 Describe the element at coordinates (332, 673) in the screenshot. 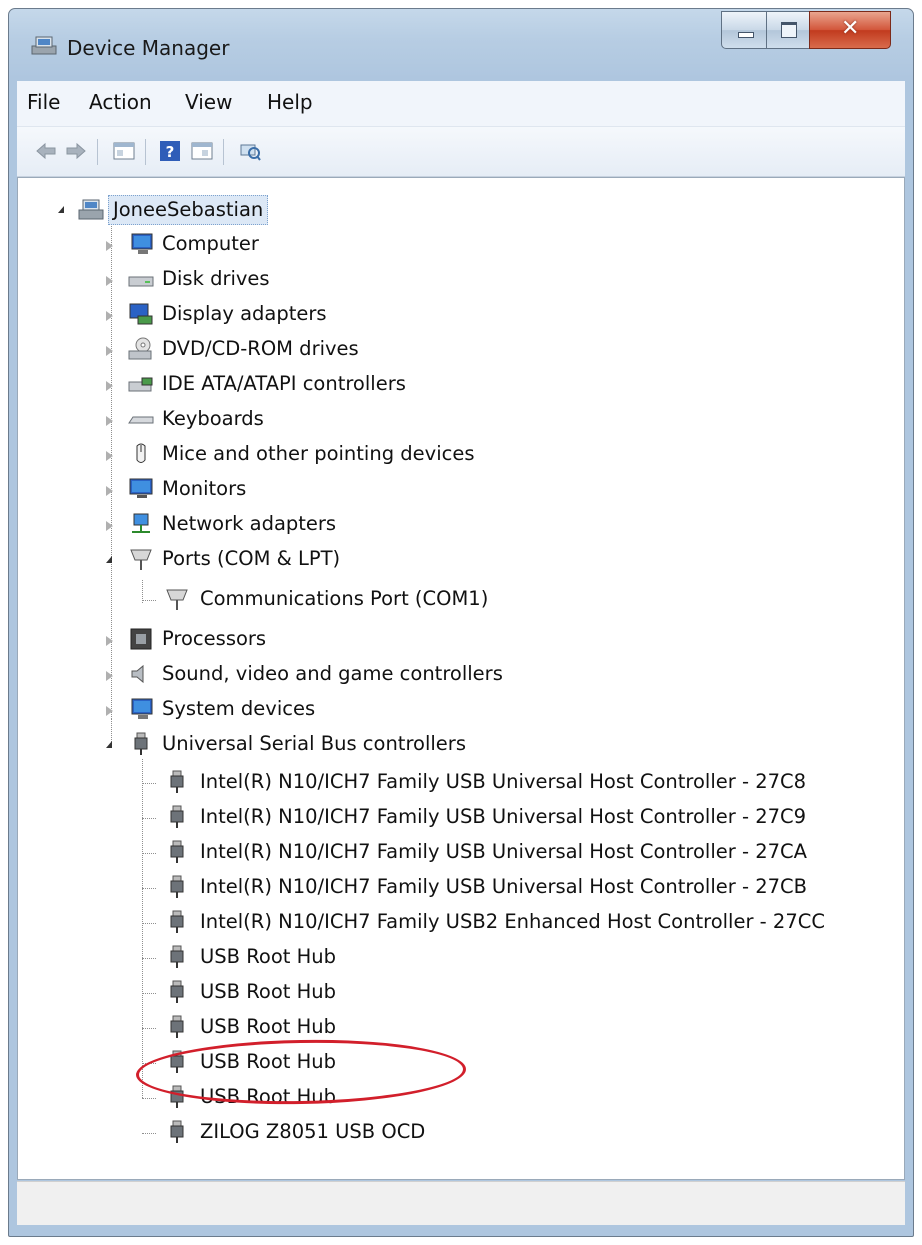

I see `tree-category-label: Sound, video and game controllers` at that location.